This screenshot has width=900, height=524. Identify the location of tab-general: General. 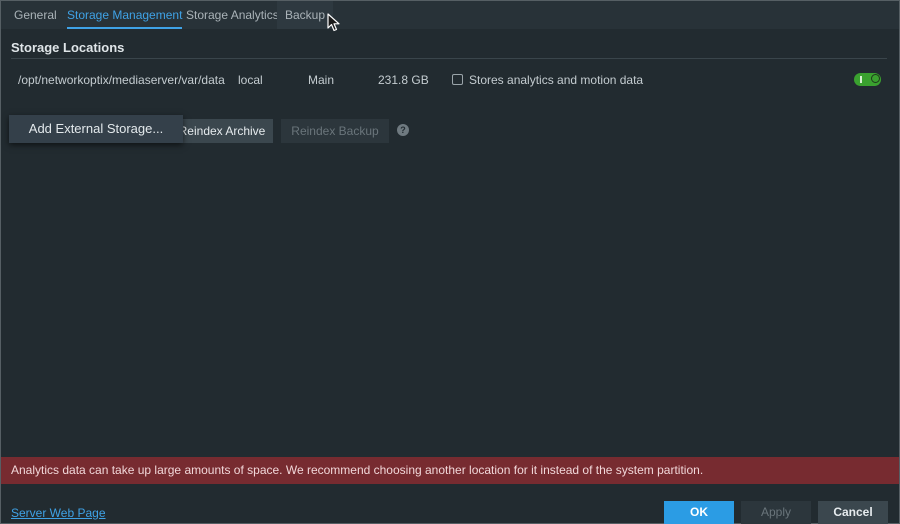
(35, 15).